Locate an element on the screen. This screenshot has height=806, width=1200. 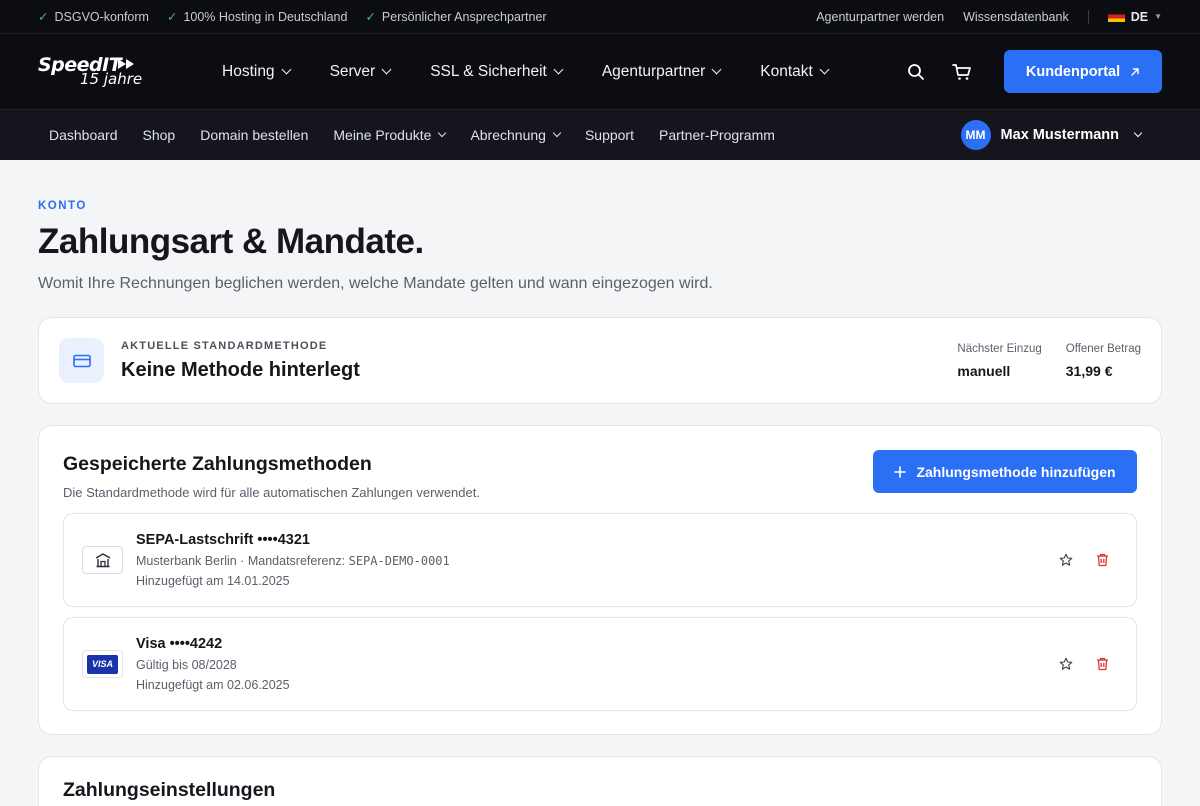
page-title: Zahlungsart & Mandate. is located at coordinates (231, 241).